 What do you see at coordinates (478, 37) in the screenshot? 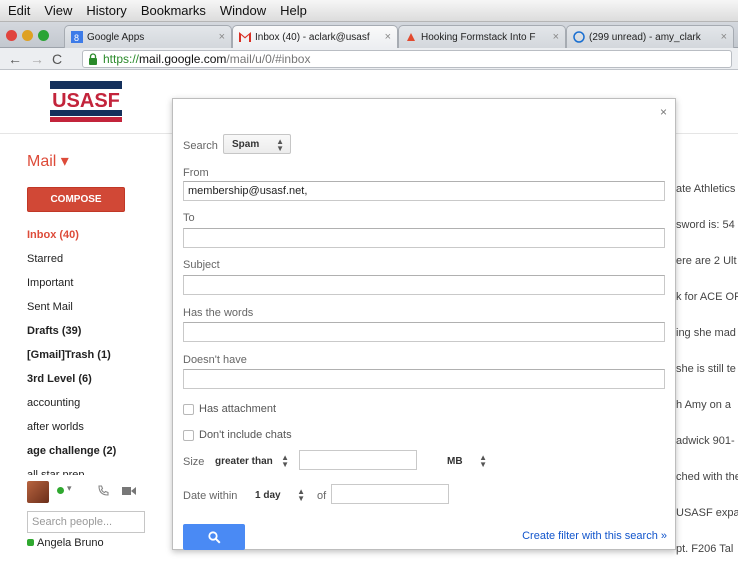
I see `tab-label: Hooking Formstack Into F` at bounding box center [478, 37].